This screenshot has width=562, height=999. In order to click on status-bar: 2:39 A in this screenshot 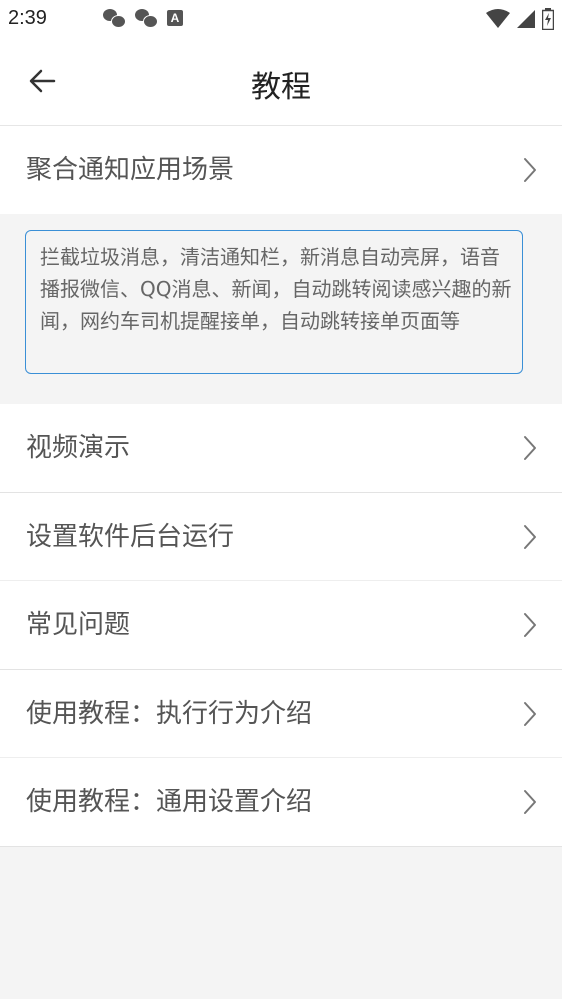, I will do `click(281, 19)`.